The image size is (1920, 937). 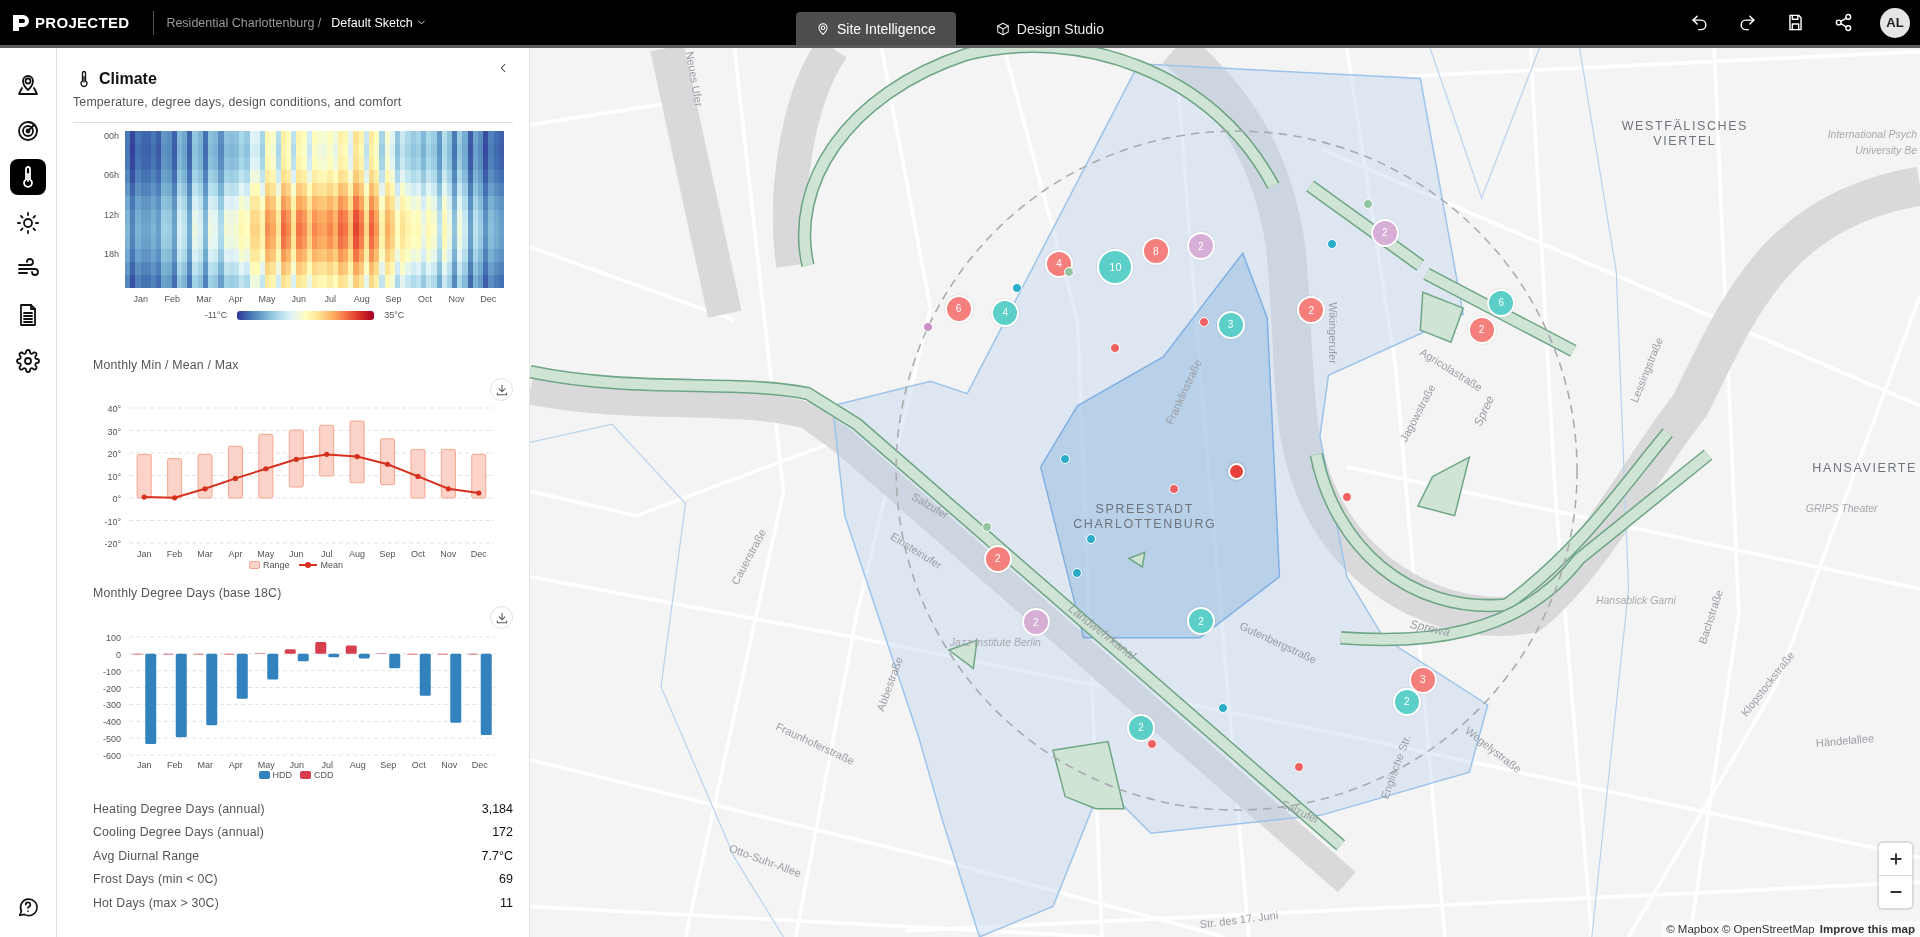 What do you see at coordinates (502, 832) in the screenshot?
I see `stat-value: 172` at bounding box center [502, 832].